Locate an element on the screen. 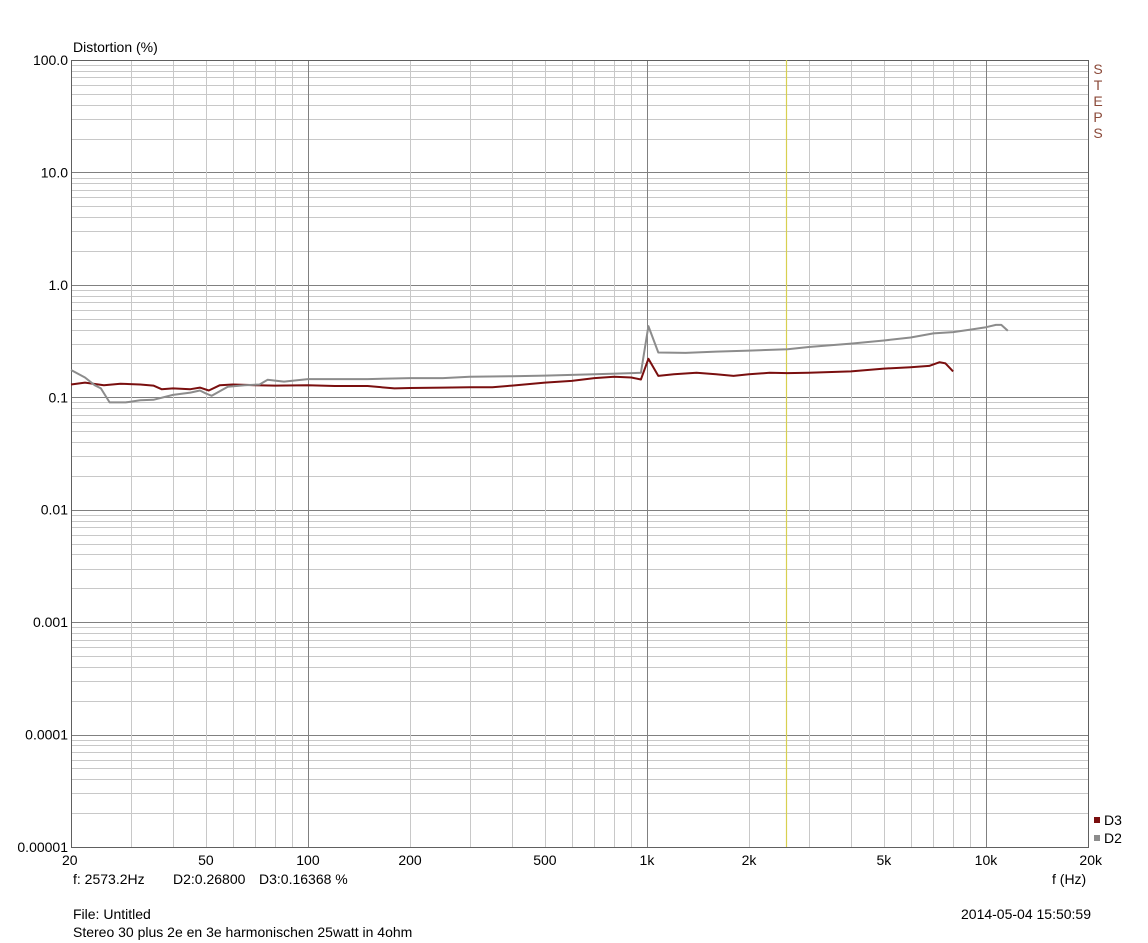  x-tick-label: 20 is located at coordinates (70, 860).